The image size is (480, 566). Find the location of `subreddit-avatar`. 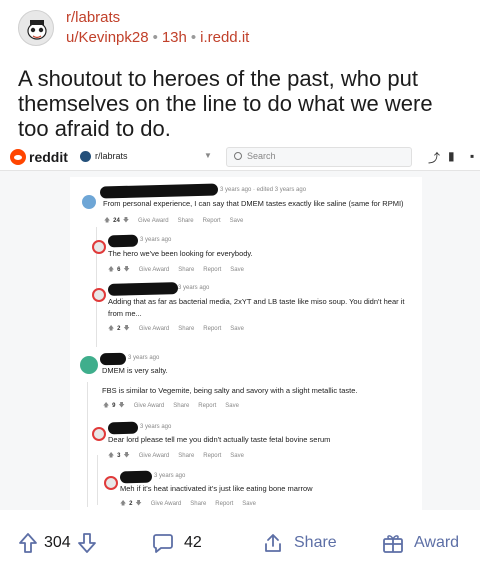

subreddit-avatar is located at coordinates (36, 28).